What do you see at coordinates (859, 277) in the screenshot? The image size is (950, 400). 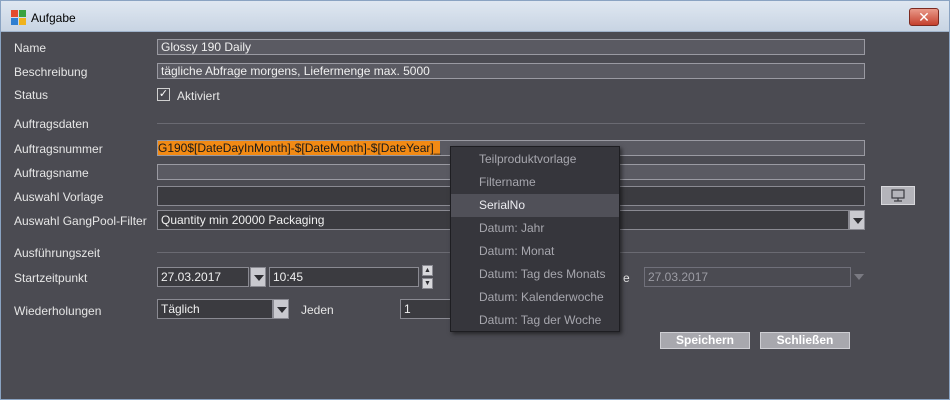 I see `end-date-dropdown-arrow` at bounding box center [859, 277].